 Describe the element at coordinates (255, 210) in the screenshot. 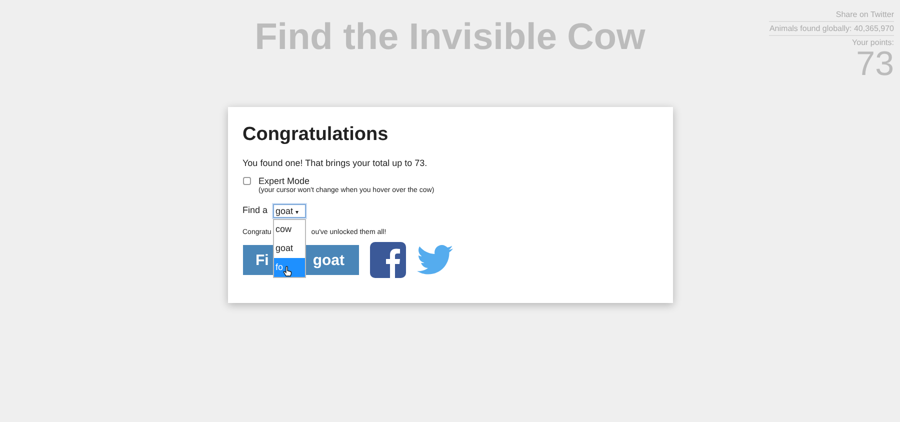

I see `find-label: Find a` at that location.